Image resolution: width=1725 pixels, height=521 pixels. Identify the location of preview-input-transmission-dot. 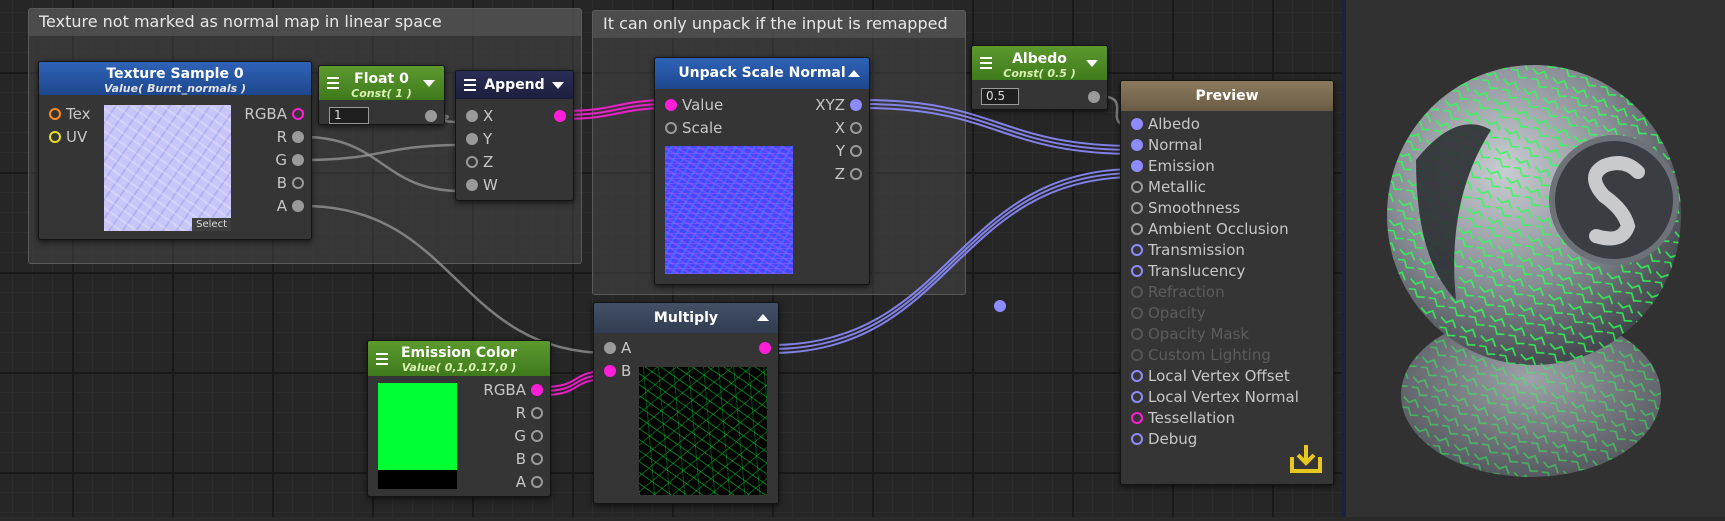
(1137, 250).